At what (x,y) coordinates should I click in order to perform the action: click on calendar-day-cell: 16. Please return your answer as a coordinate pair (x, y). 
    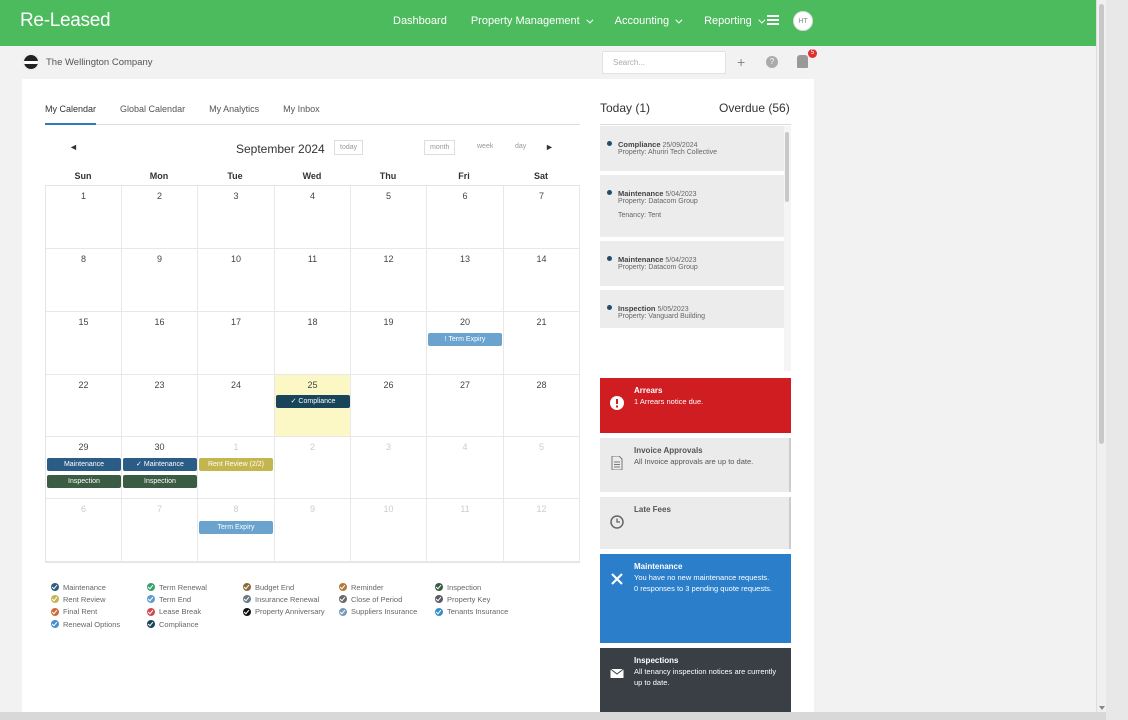
    Looking at the image, I should click on (160, 343).